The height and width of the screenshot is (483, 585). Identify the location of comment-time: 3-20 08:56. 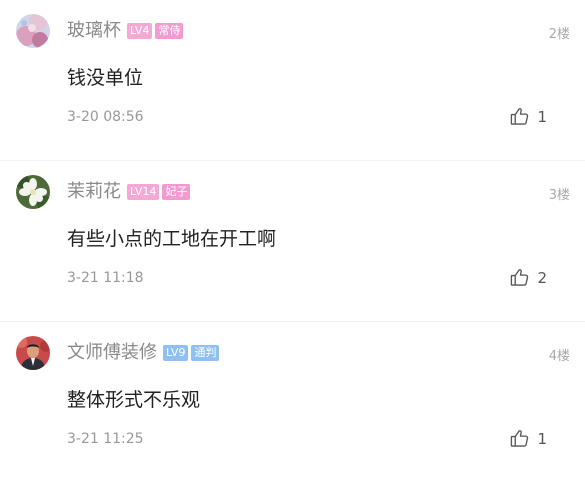
(105, 117).